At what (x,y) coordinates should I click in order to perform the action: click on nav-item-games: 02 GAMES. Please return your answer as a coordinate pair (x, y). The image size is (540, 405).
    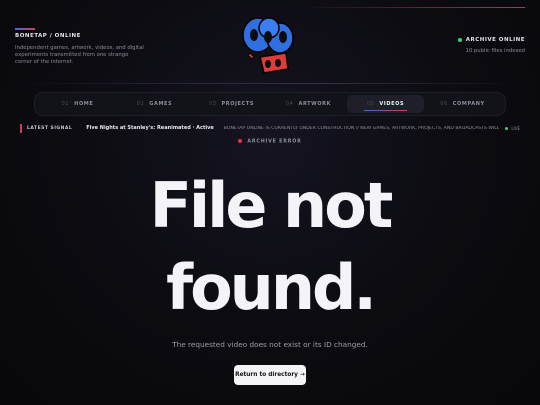
    Looking at the image, I should click on (154, 104).